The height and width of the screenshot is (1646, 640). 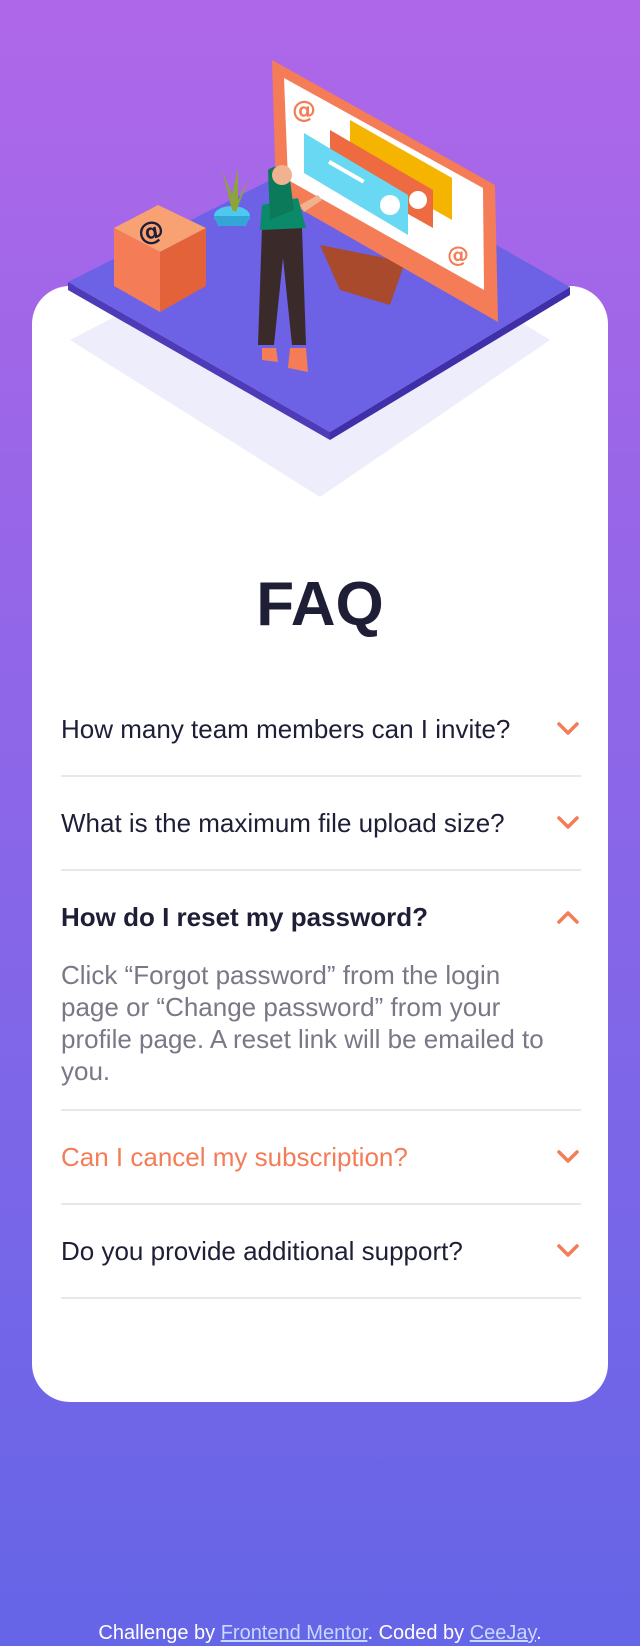 I want to click on faq-question: What is the maximum file upload size?, so click(x=321, y=823).